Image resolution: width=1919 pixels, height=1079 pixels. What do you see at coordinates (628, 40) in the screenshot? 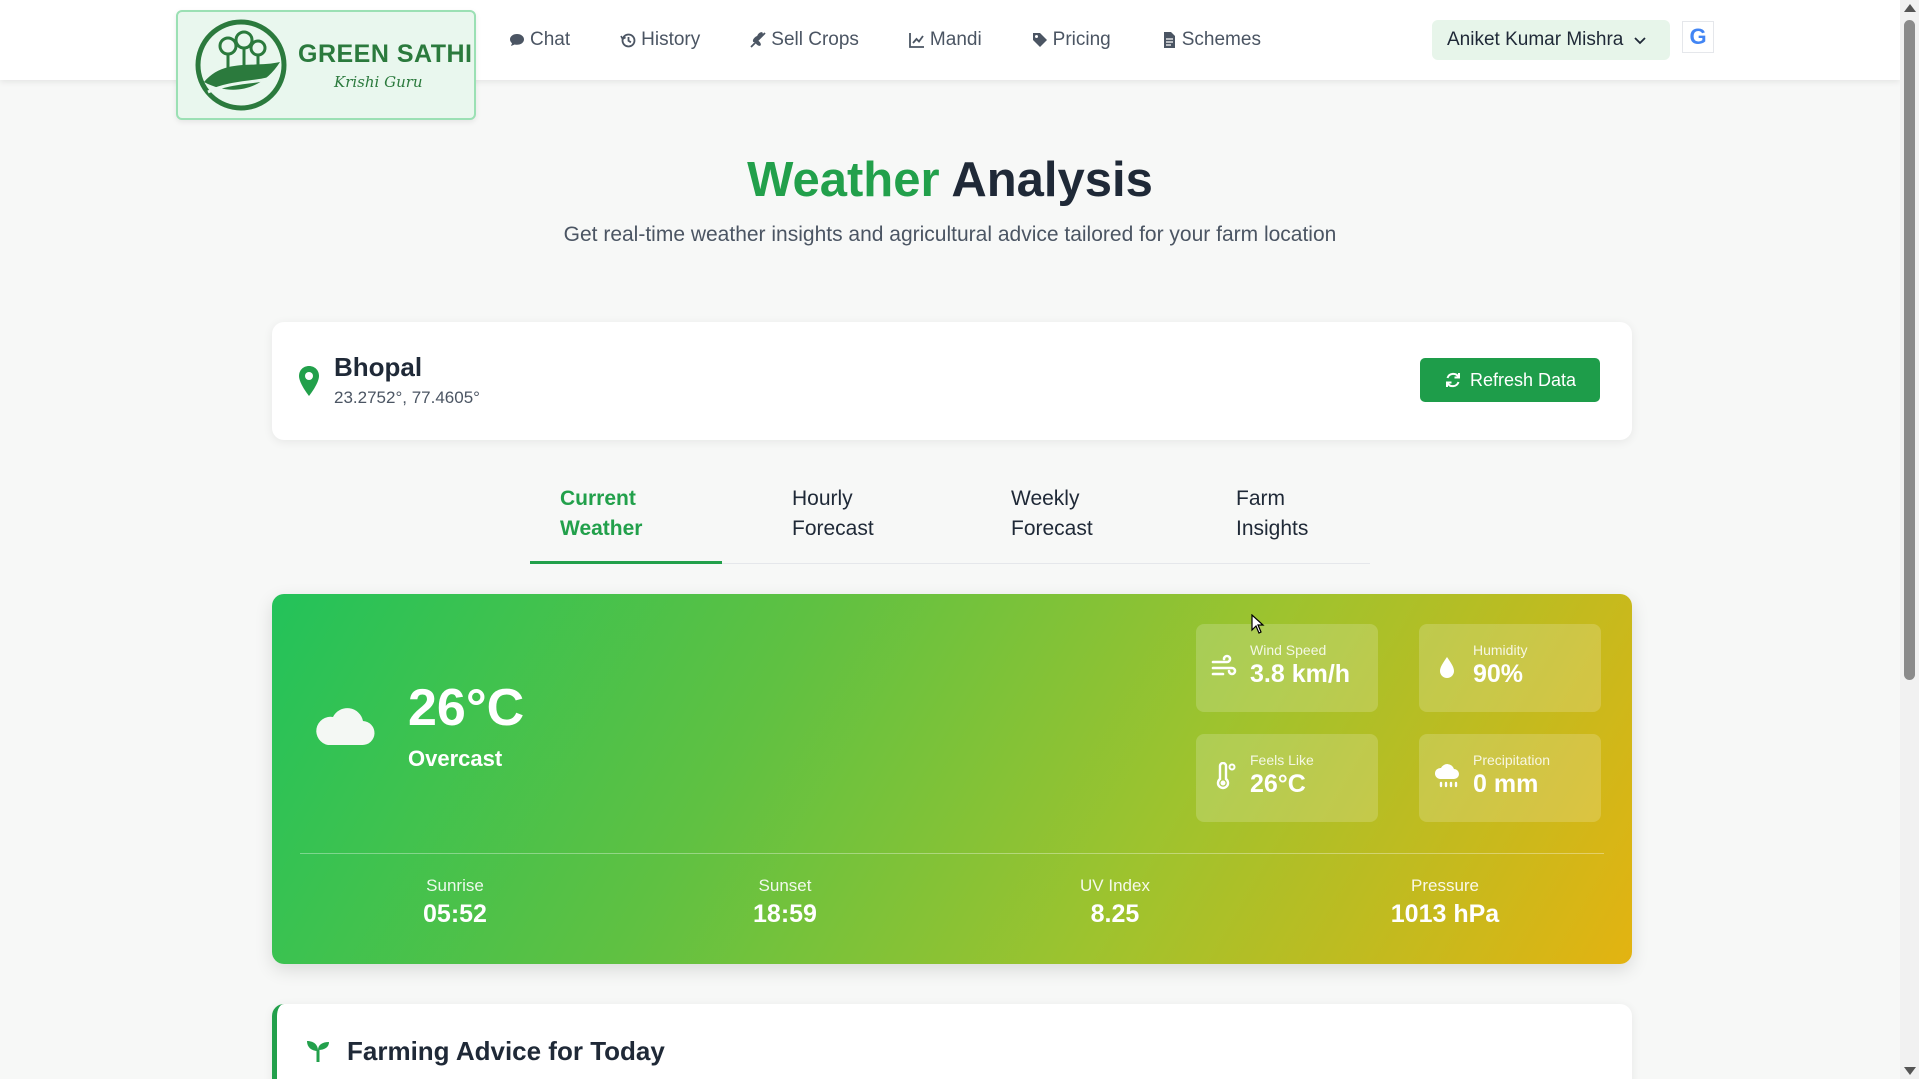
I see `history-icon` at bounding box center [628, 40].